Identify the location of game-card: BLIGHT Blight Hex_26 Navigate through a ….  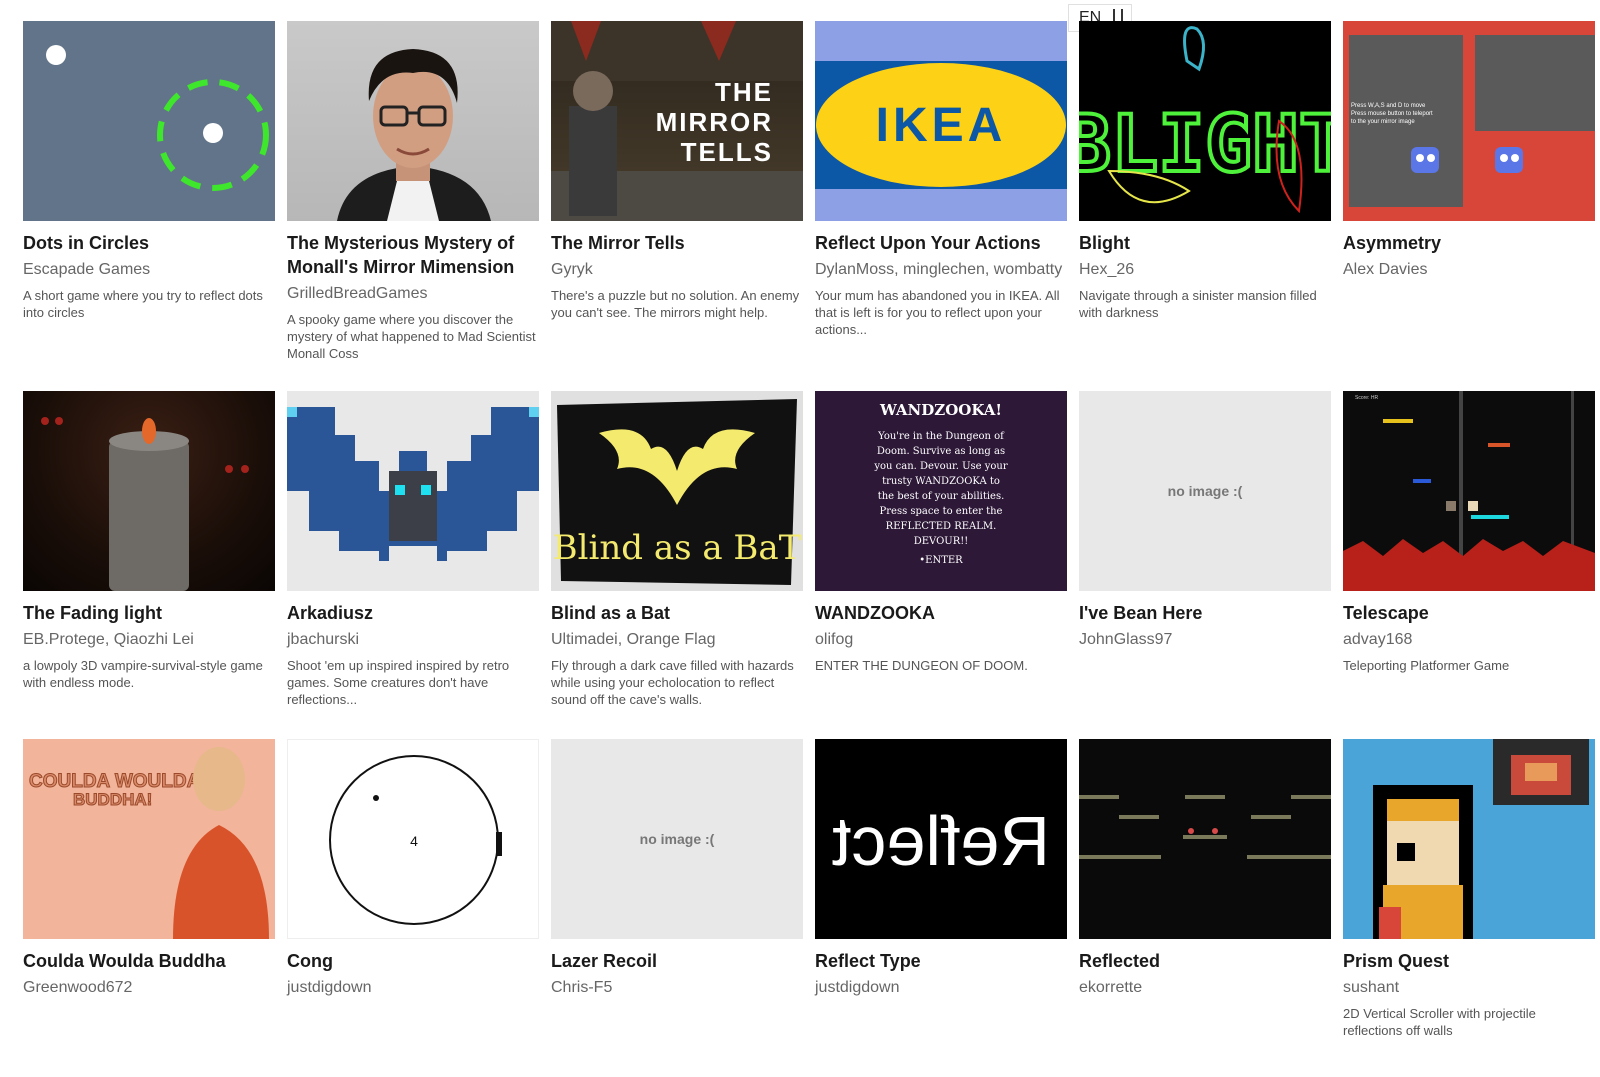
(1205, 171).